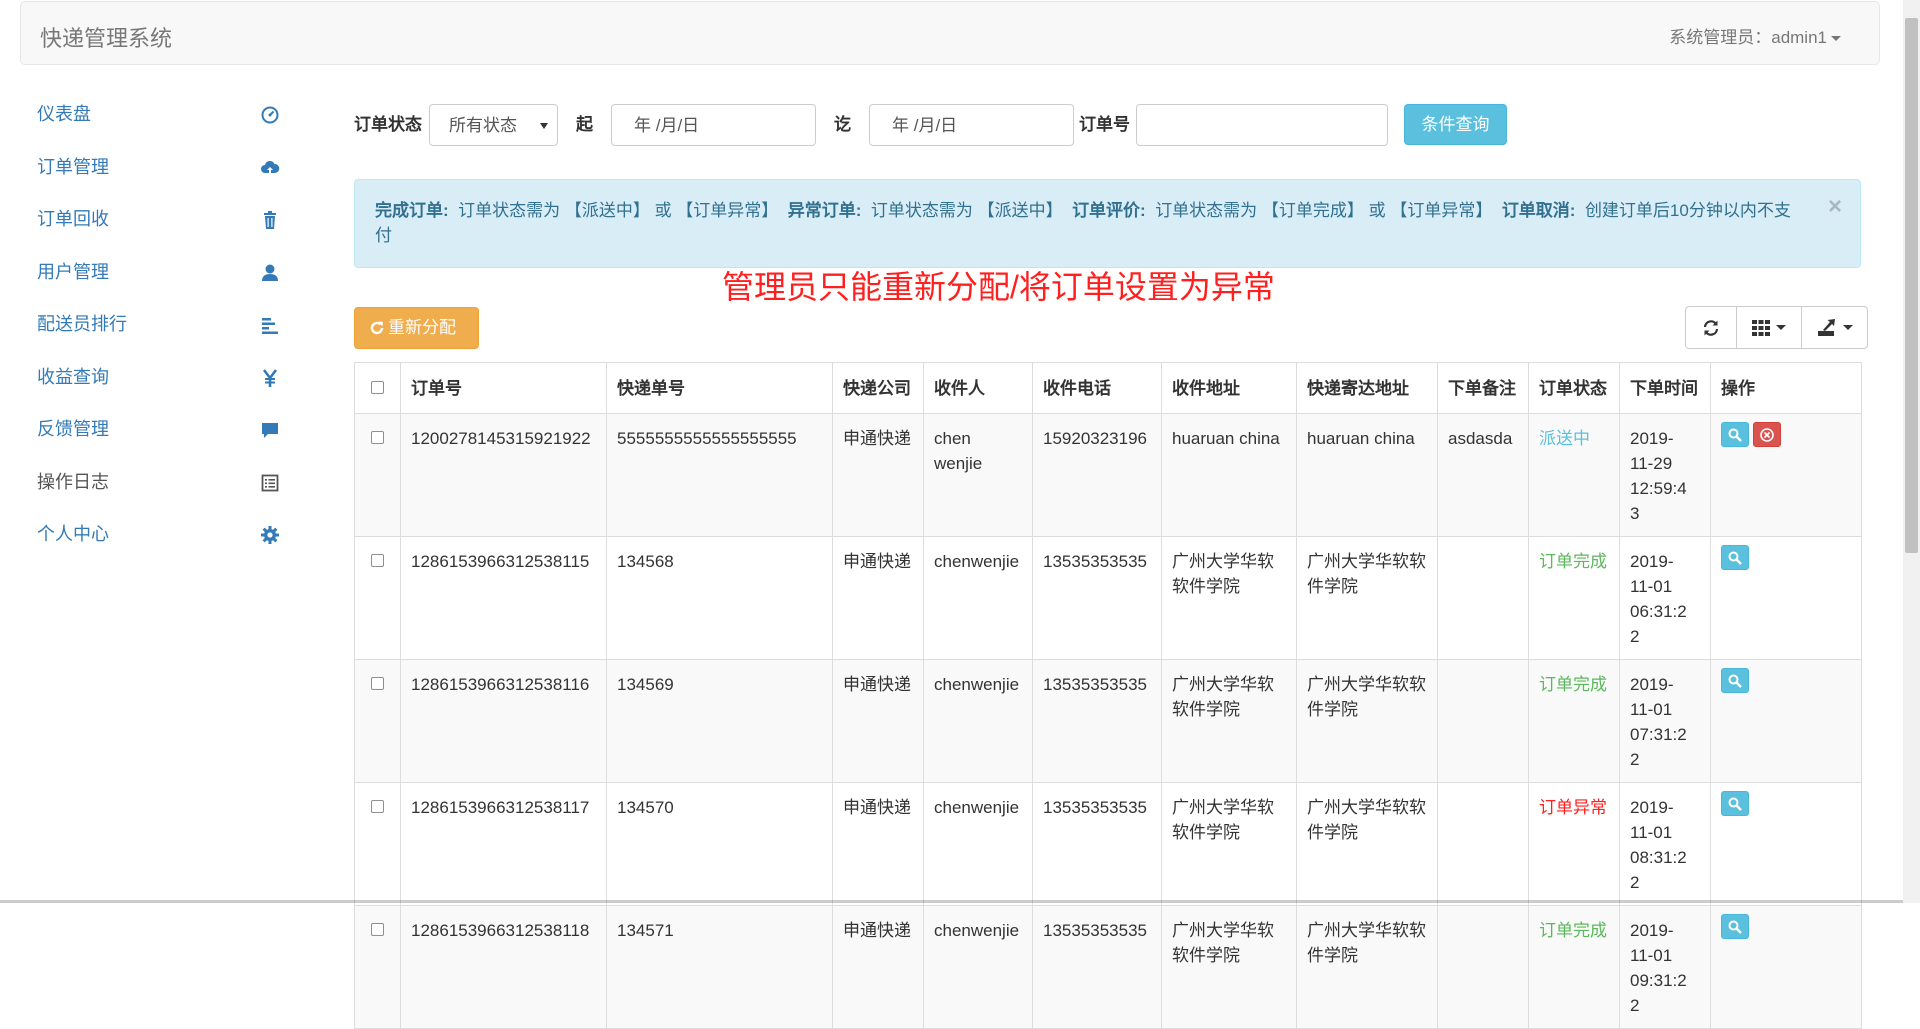  I want to click on select-all-cell, so click(377, 388).